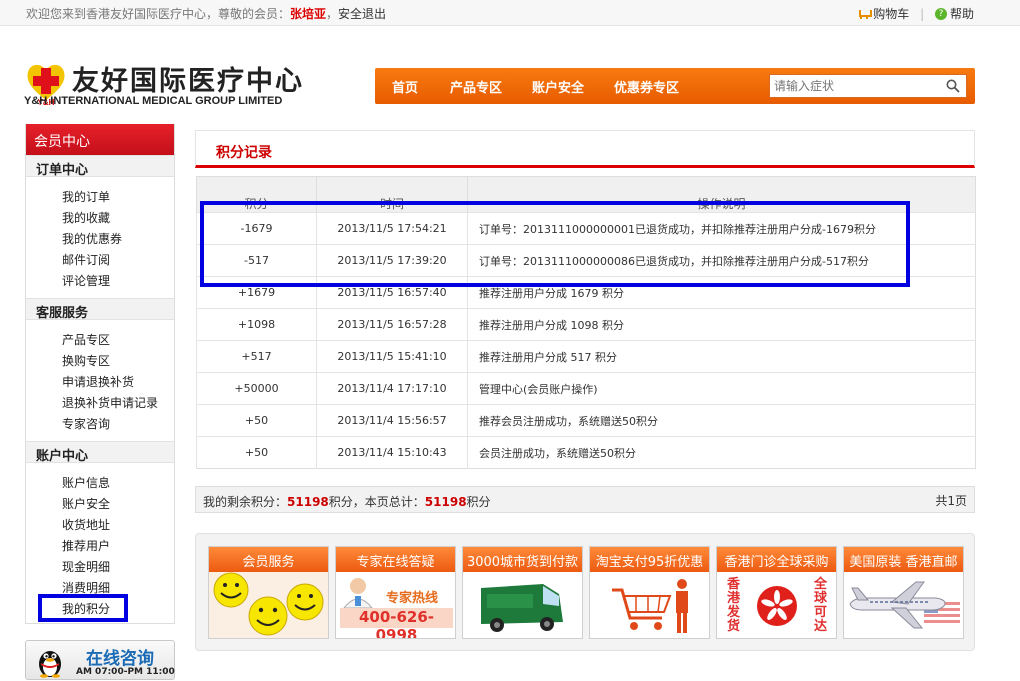 Image resolution: width=1020 pixels, height=681 pixels. I want to click on welcome-text: 欢迎您来到香港友好国际医疗中心，尊敬的会员：张培亚，安全退出, so click(206, 14).